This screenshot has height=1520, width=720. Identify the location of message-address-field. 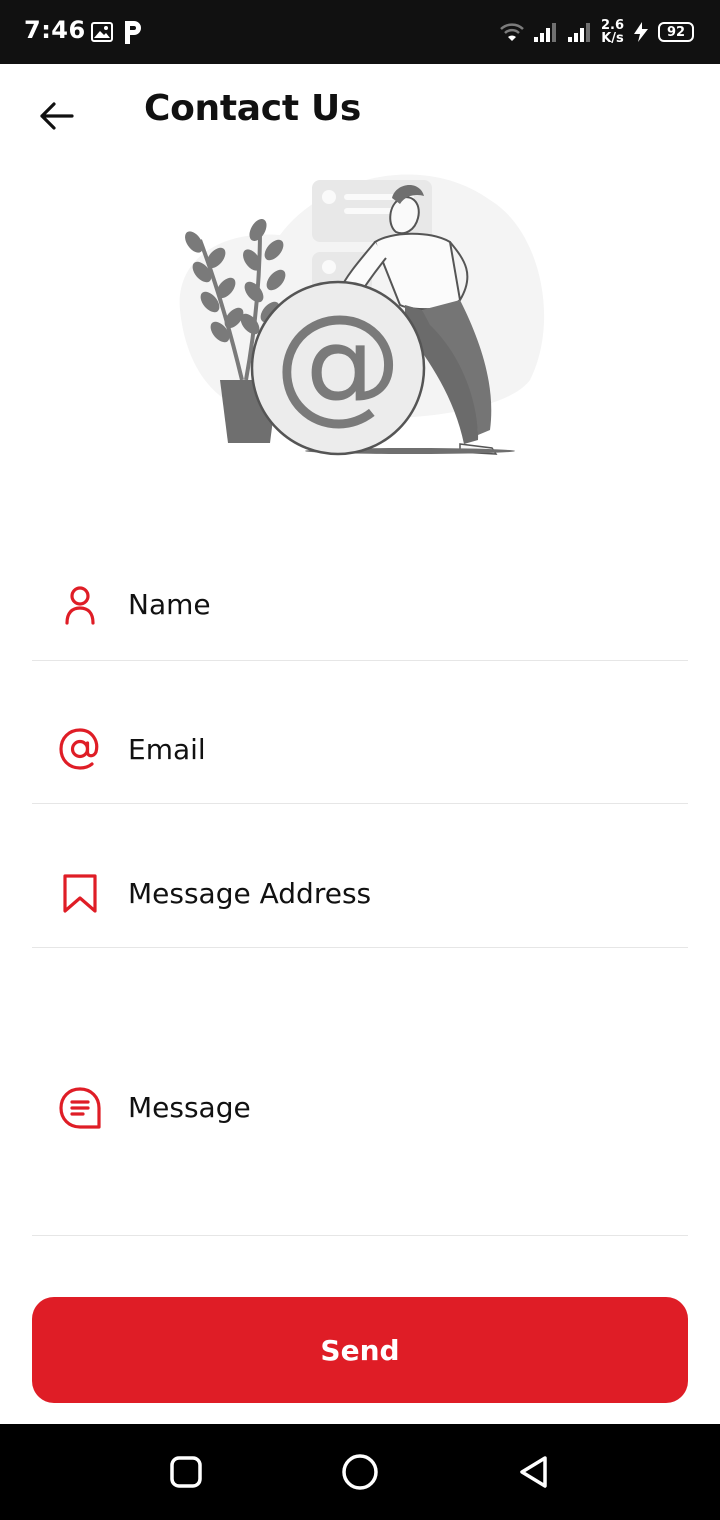
(360, 876).